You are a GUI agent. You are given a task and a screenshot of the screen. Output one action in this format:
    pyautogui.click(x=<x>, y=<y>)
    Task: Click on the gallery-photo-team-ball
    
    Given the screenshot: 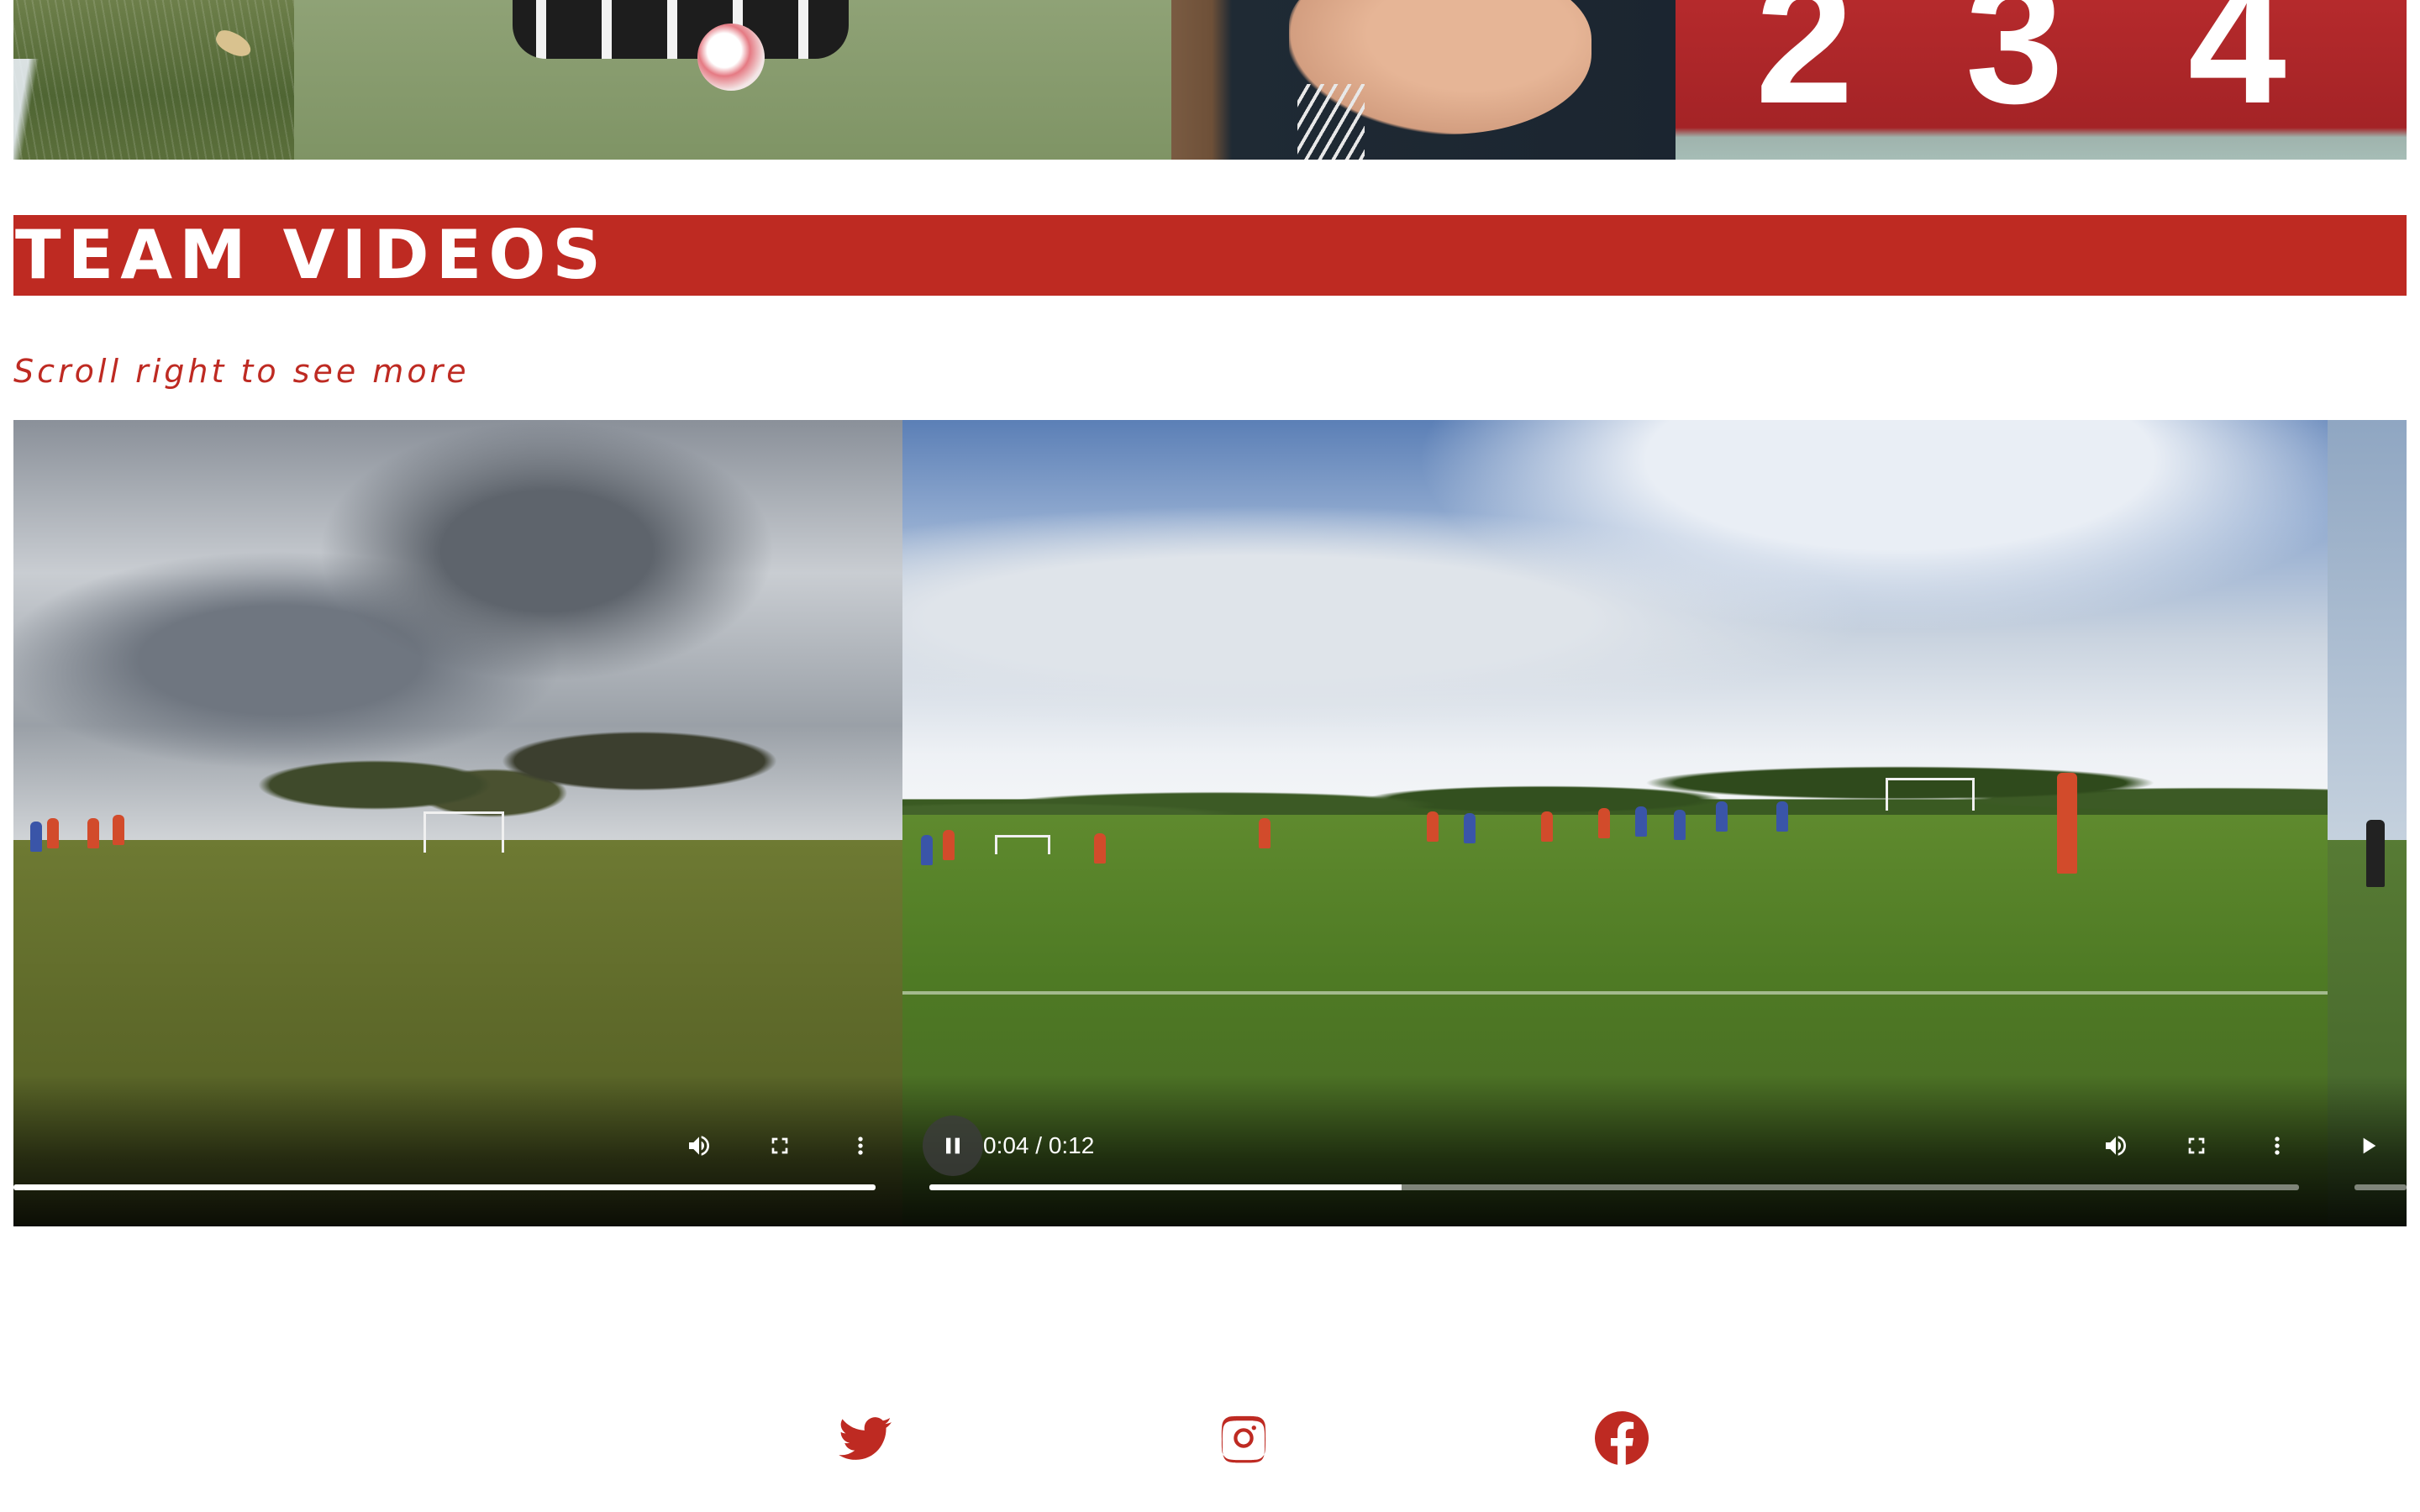 What is the action you would take?
    pyautogui.click(x=733, y=80)
    